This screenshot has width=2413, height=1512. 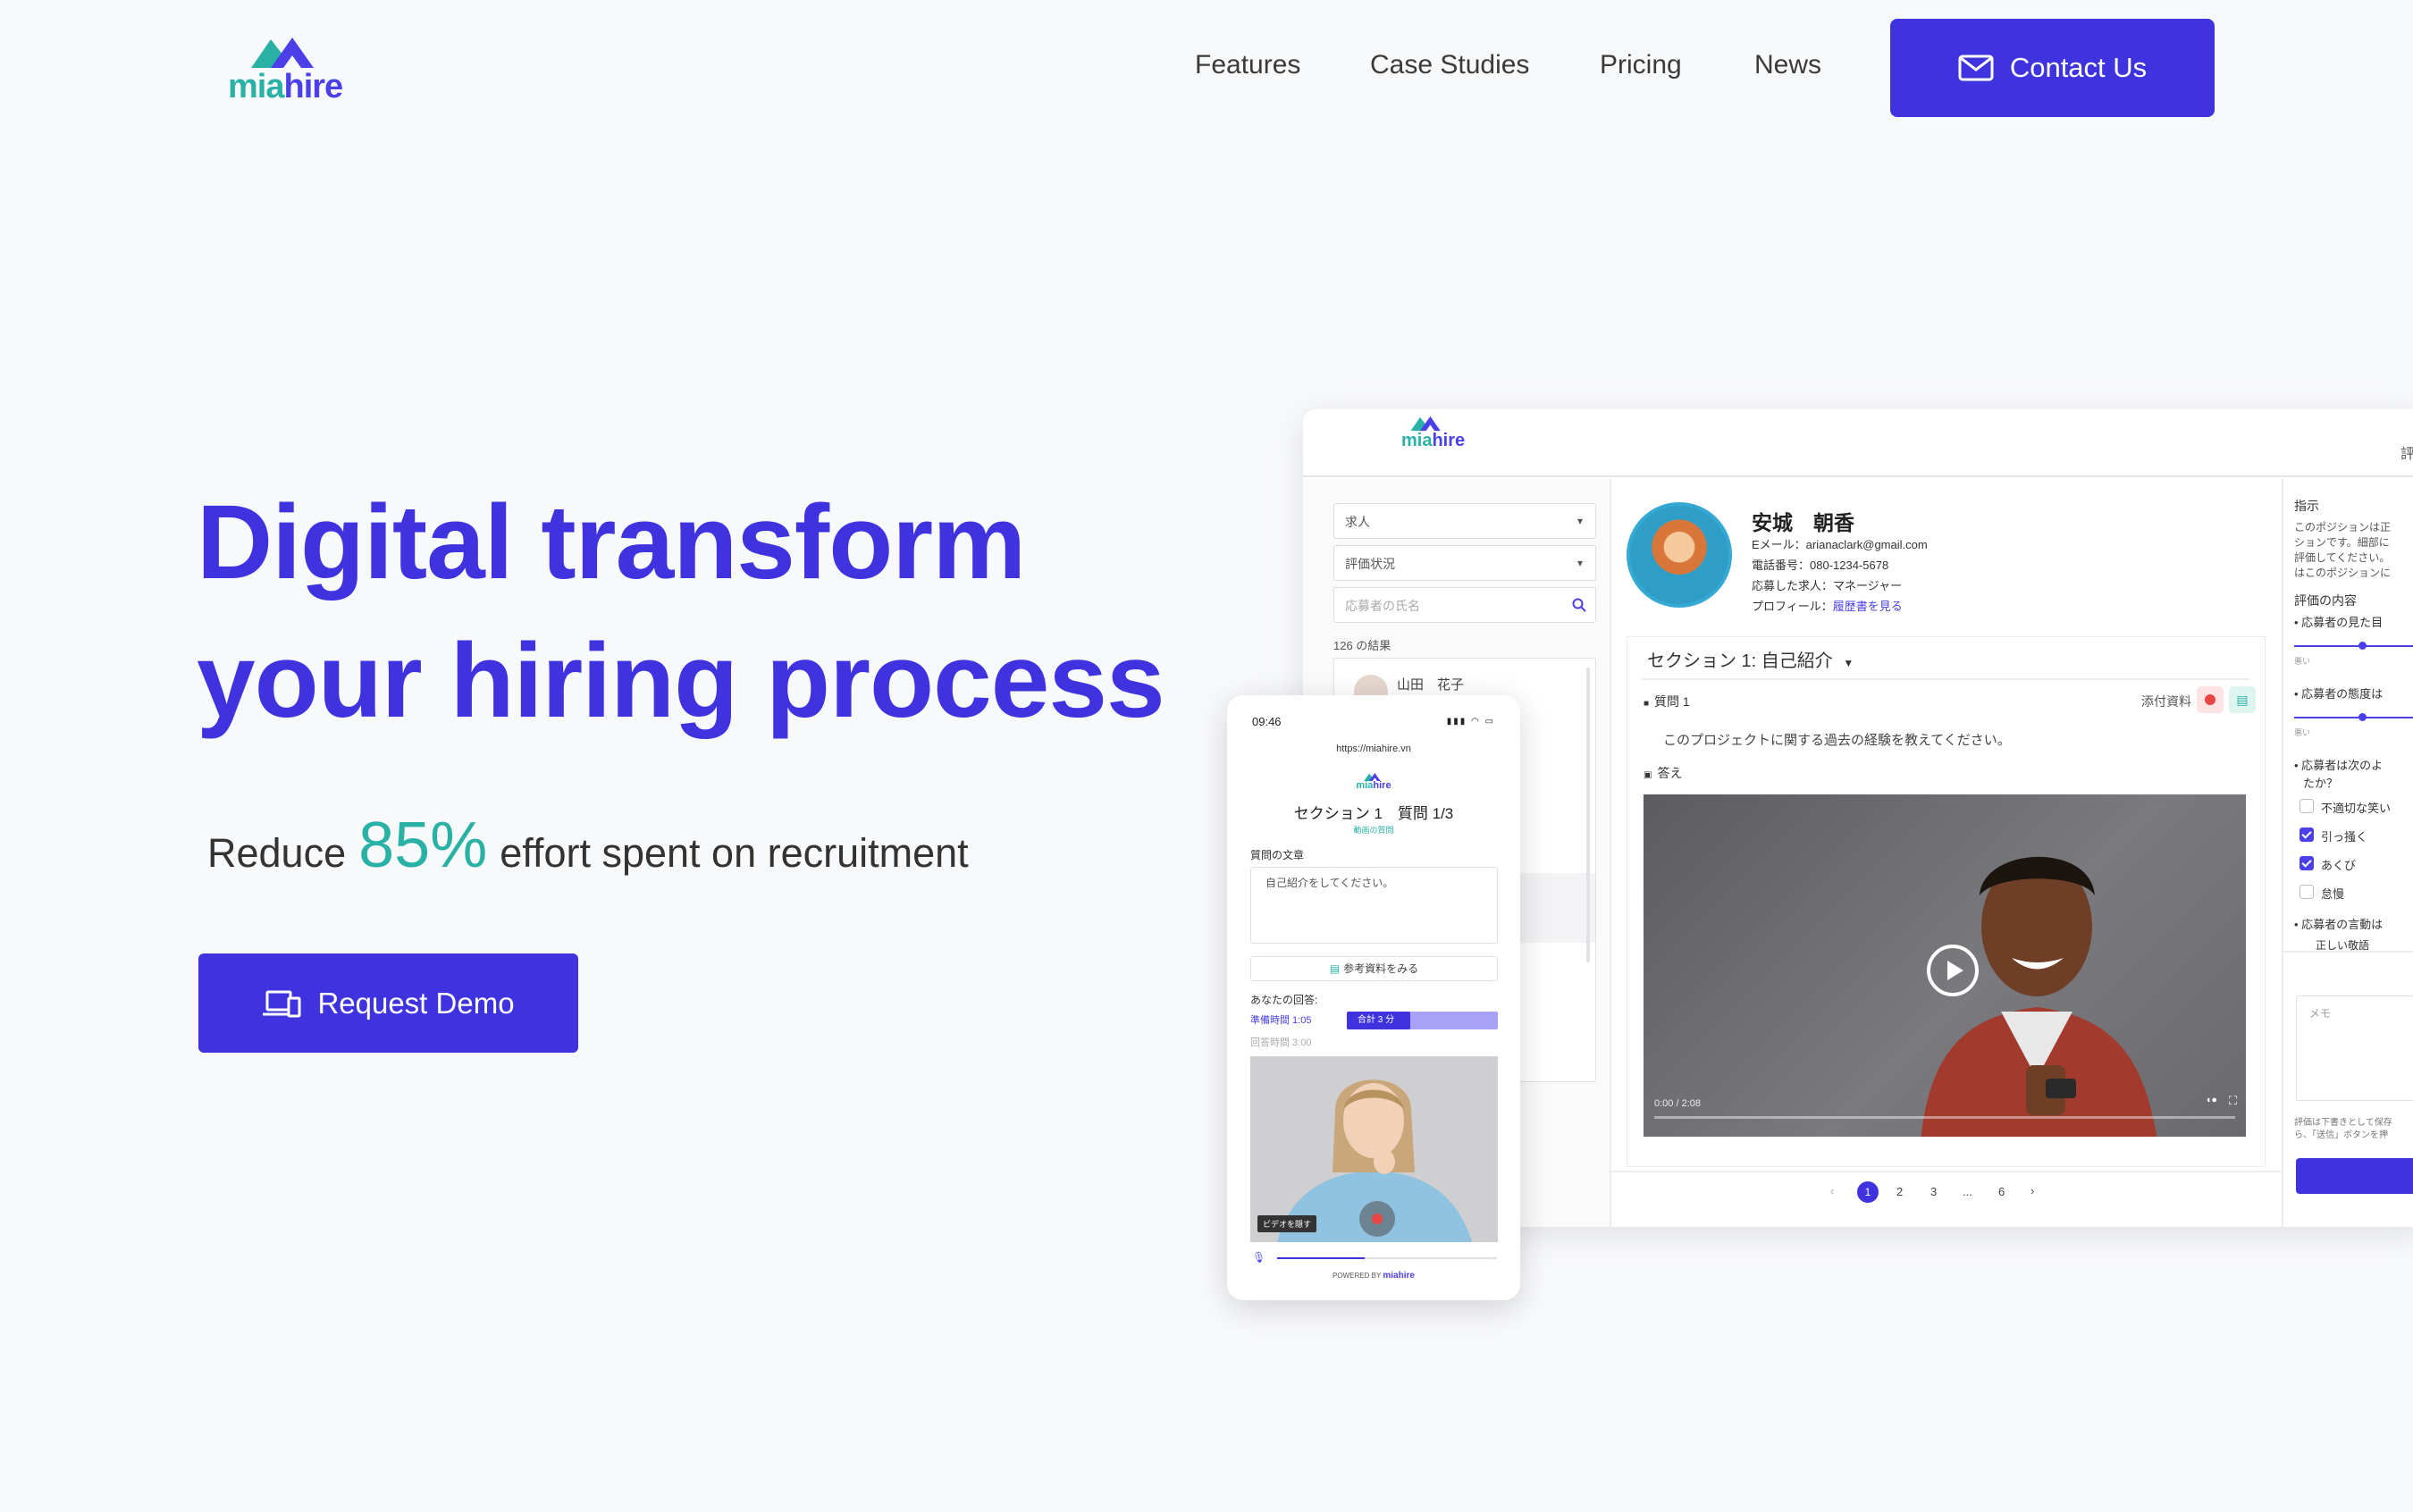 What do you see at coordinates (277, 853) in the screenshot?
I see `reduce-prefix: Reduce` at bounding box center [277, 853].